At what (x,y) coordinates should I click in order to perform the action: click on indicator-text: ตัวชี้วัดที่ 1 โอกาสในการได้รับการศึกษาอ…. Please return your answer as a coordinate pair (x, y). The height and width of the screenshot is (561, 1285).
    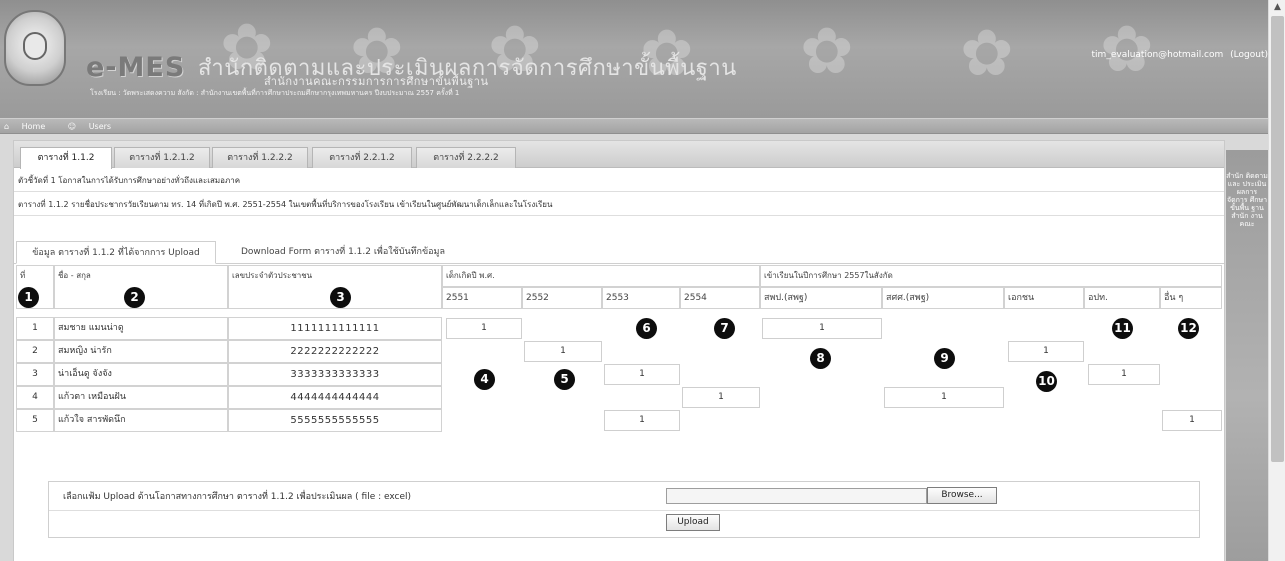
    Looking at the image, I should click on (619, 181).